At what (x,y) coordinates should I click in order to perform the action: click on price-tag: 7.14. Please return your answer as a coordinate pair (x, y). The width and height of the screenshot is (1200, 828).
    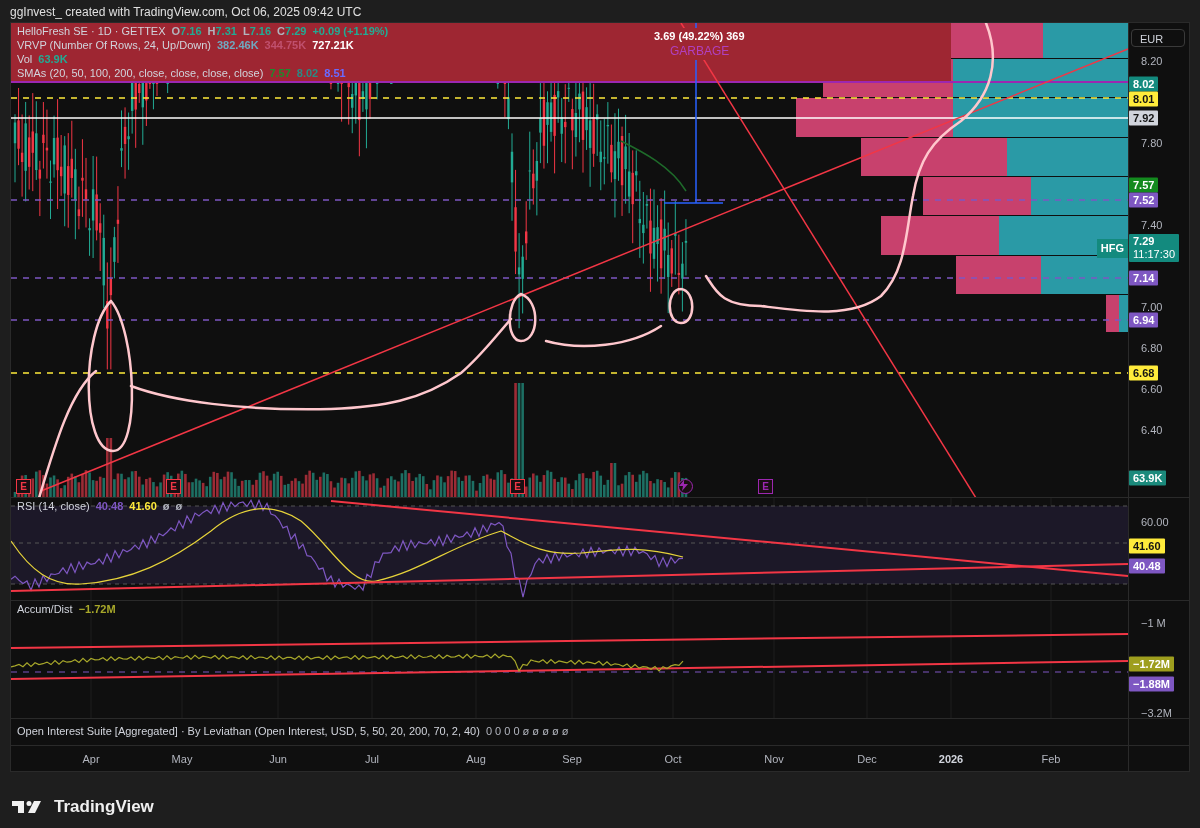
    Looking at the image, I should click on (1144, 278).